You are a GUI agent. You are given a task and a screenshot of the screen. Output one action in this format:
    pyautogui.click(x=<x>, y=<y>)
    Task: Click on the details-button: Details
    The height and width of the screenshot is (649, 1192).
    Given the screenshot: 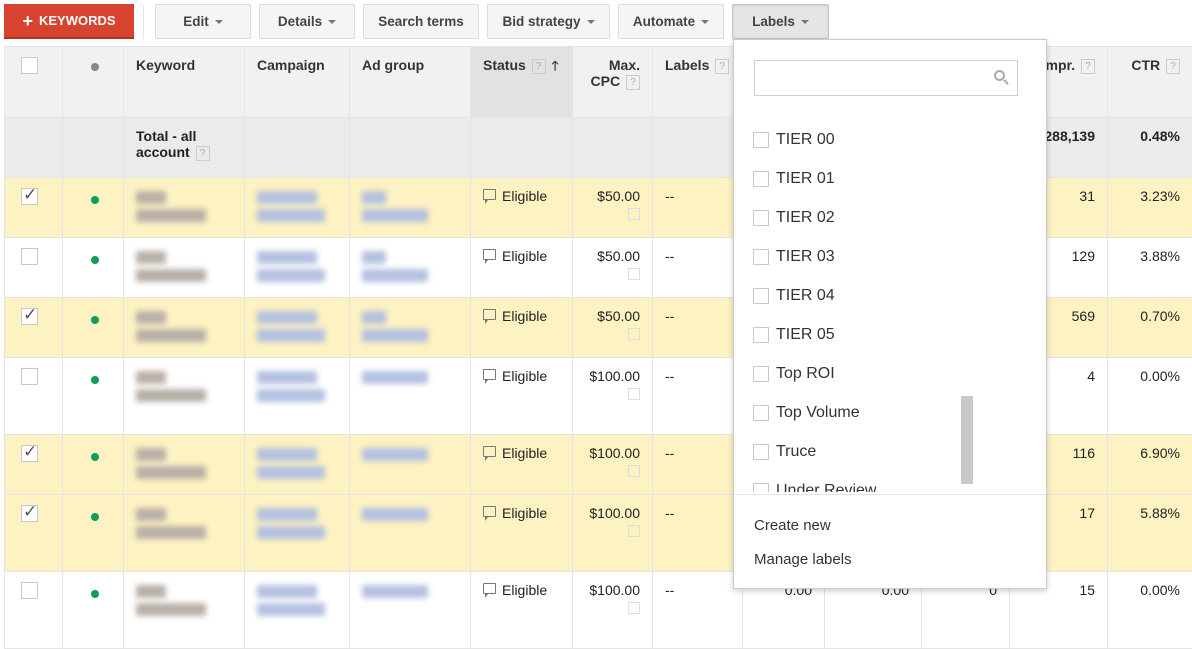 What is the action you would take?
    pyautogui.click(x=307, y=21)
    